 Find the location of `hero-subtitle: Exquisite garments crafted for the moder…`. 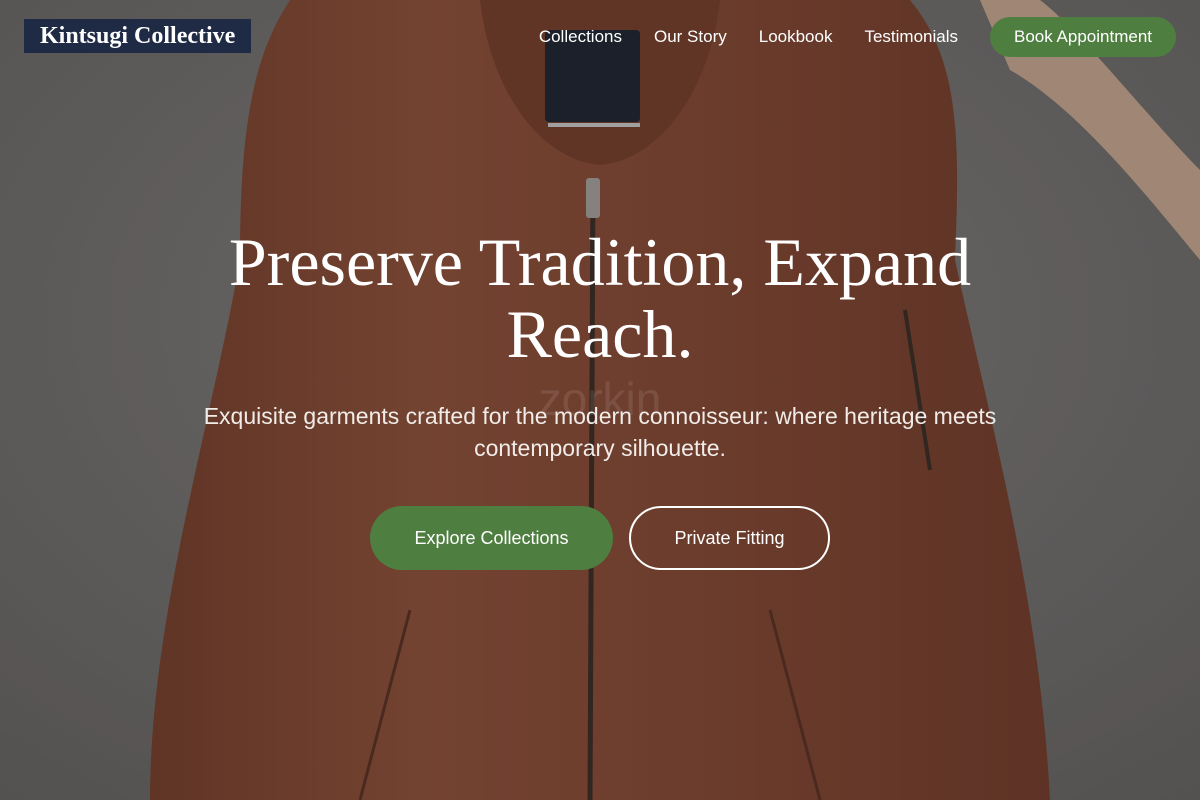

hero-subtitle: Exquisite garments crafted for the moder… is located at coordinates (600, 432).